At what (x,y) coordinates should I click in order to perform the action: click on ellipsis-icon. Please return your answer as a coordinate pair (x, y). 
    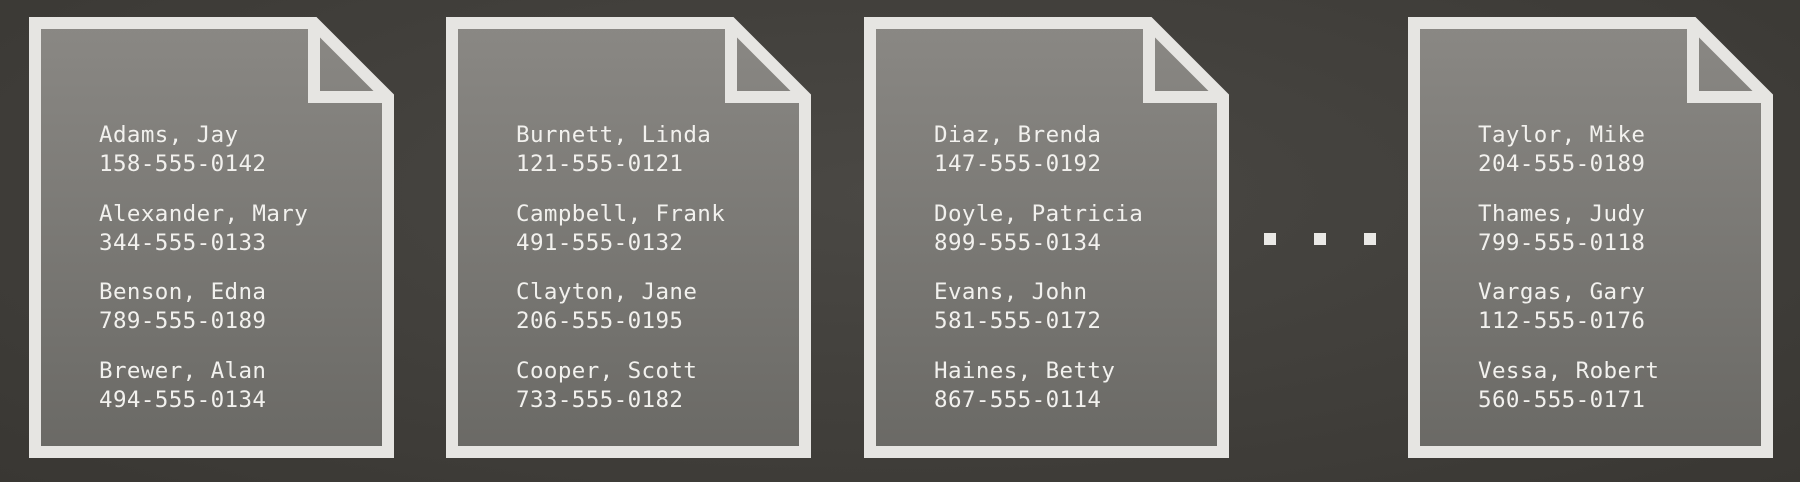
    Looking at the image, I should click on (1320, 239).